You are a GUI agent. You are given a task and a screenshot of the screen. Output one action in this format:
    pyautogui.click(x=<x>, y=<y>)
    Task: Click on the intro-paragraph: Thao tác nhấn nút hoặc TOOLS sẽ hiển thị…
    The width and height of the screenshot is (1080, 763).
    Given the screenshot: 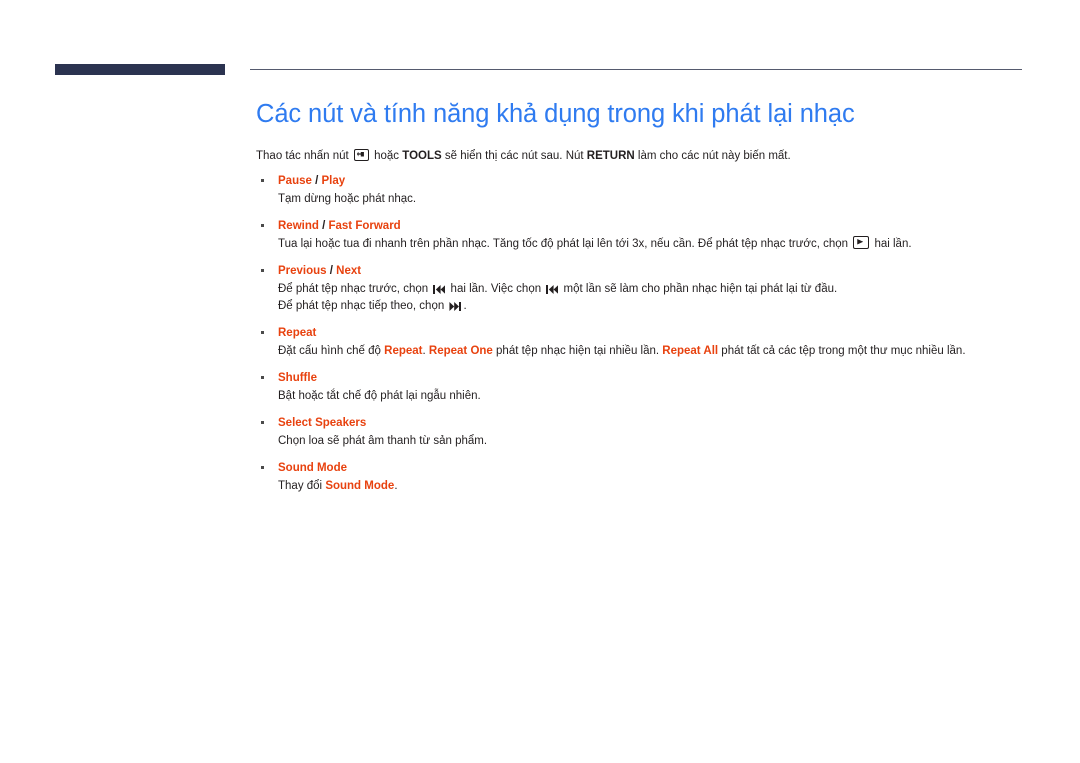 What is the action you would take?
    pyautogui.click(x=641, y=156)
    